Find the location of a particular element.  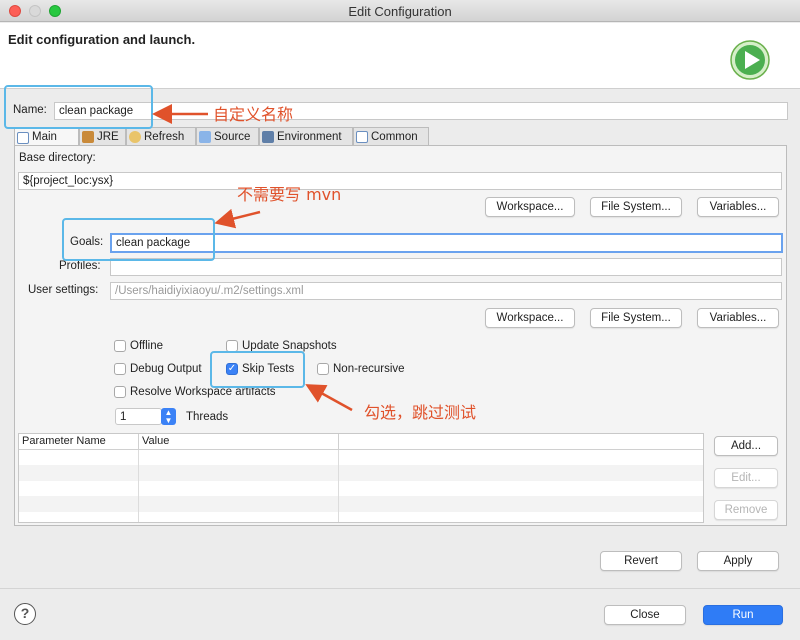

resolve-workspace-checkbox is located at coordinates (120, 392).